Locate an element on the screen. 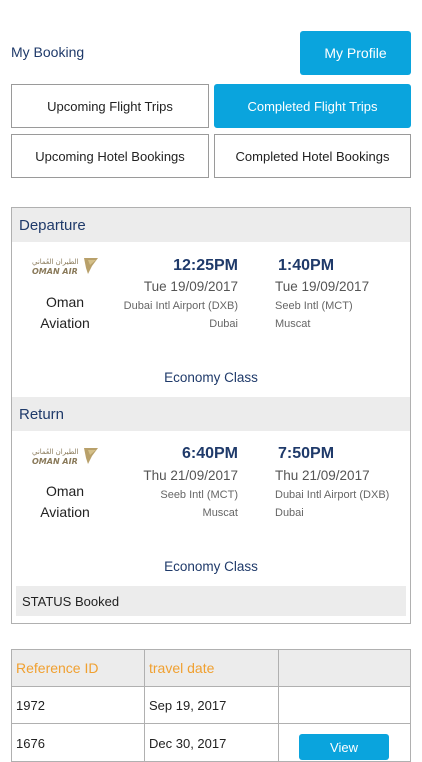  column-header-reference-id: Reference ID is located at coordinates (78, 668).